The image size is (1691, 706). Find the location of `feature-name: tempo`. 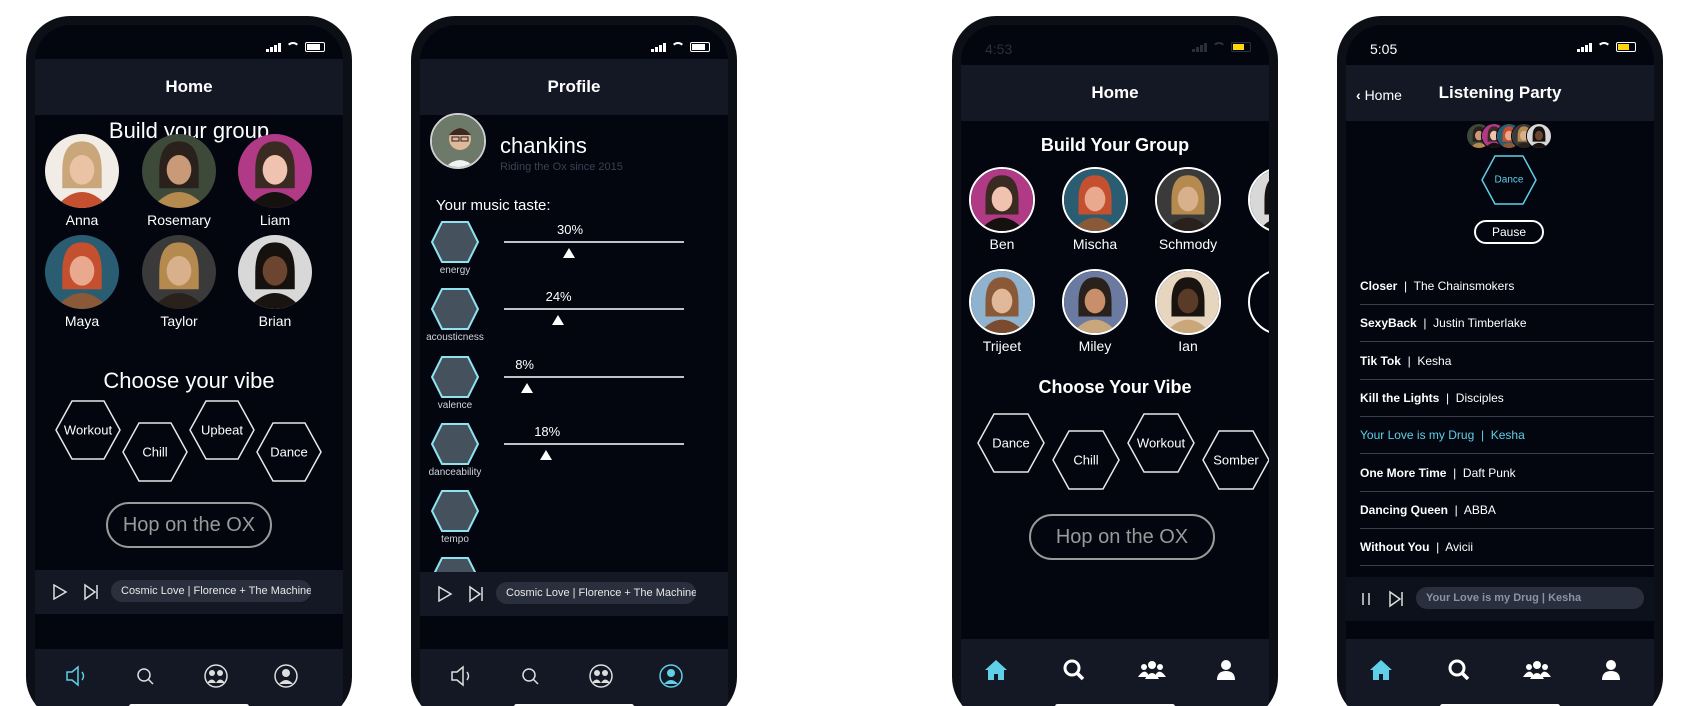

feature-name: tempo is located at coordinates (455, 539).